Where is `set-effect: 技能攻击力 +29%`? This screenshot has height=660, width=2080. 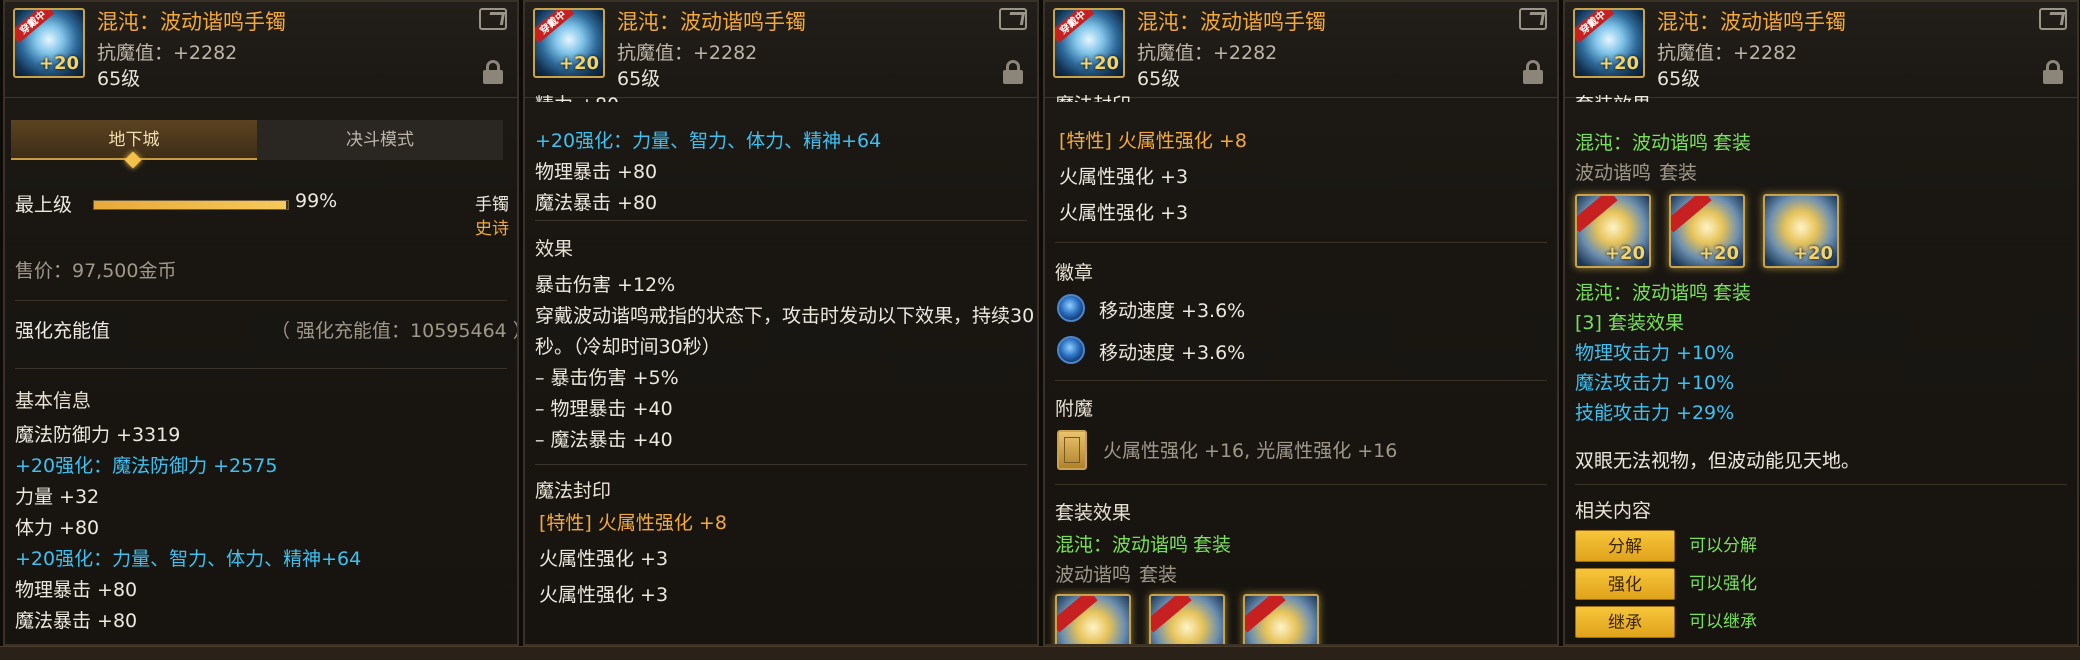
set-effect: 技能攻击力 +29% is located at coordinates (1655, 413).